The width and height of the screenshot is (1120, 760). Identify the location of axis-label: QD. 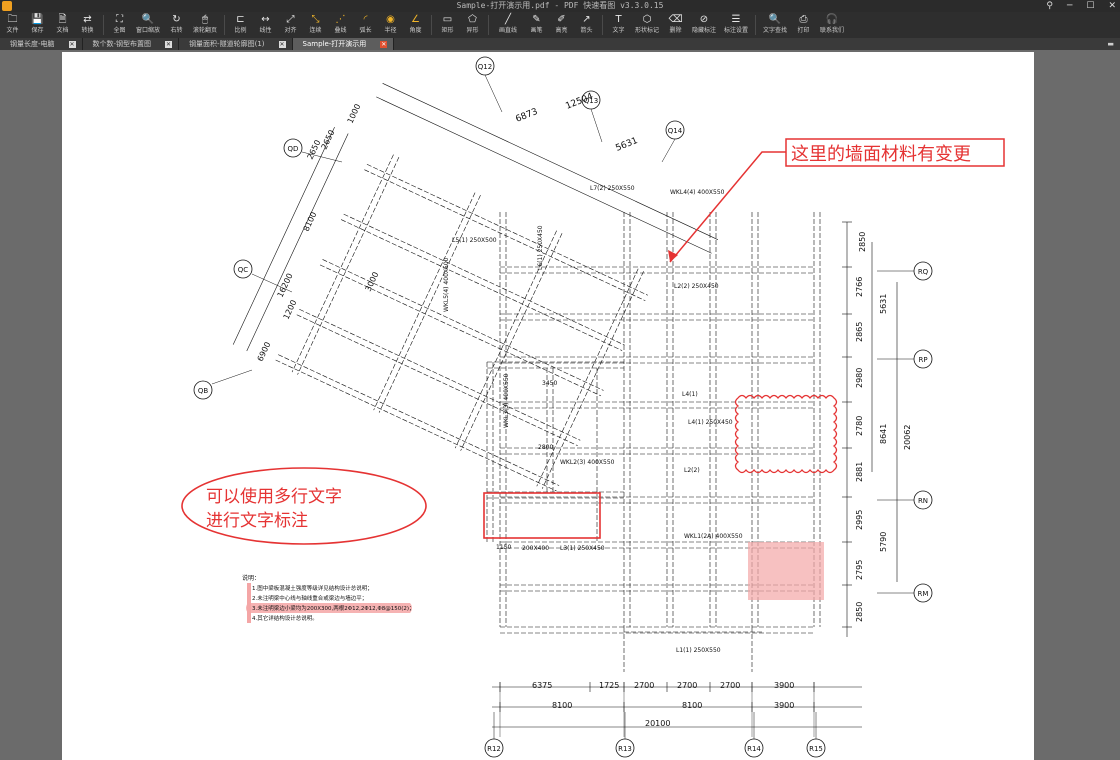
(293, 149).